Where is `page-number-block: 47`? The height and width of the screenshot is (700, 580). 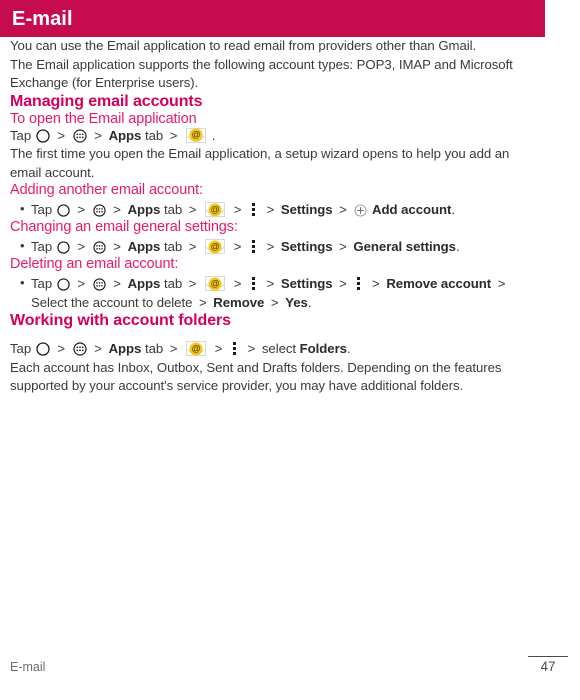
page-number-block: 47 is located at coordinates (548, 665).